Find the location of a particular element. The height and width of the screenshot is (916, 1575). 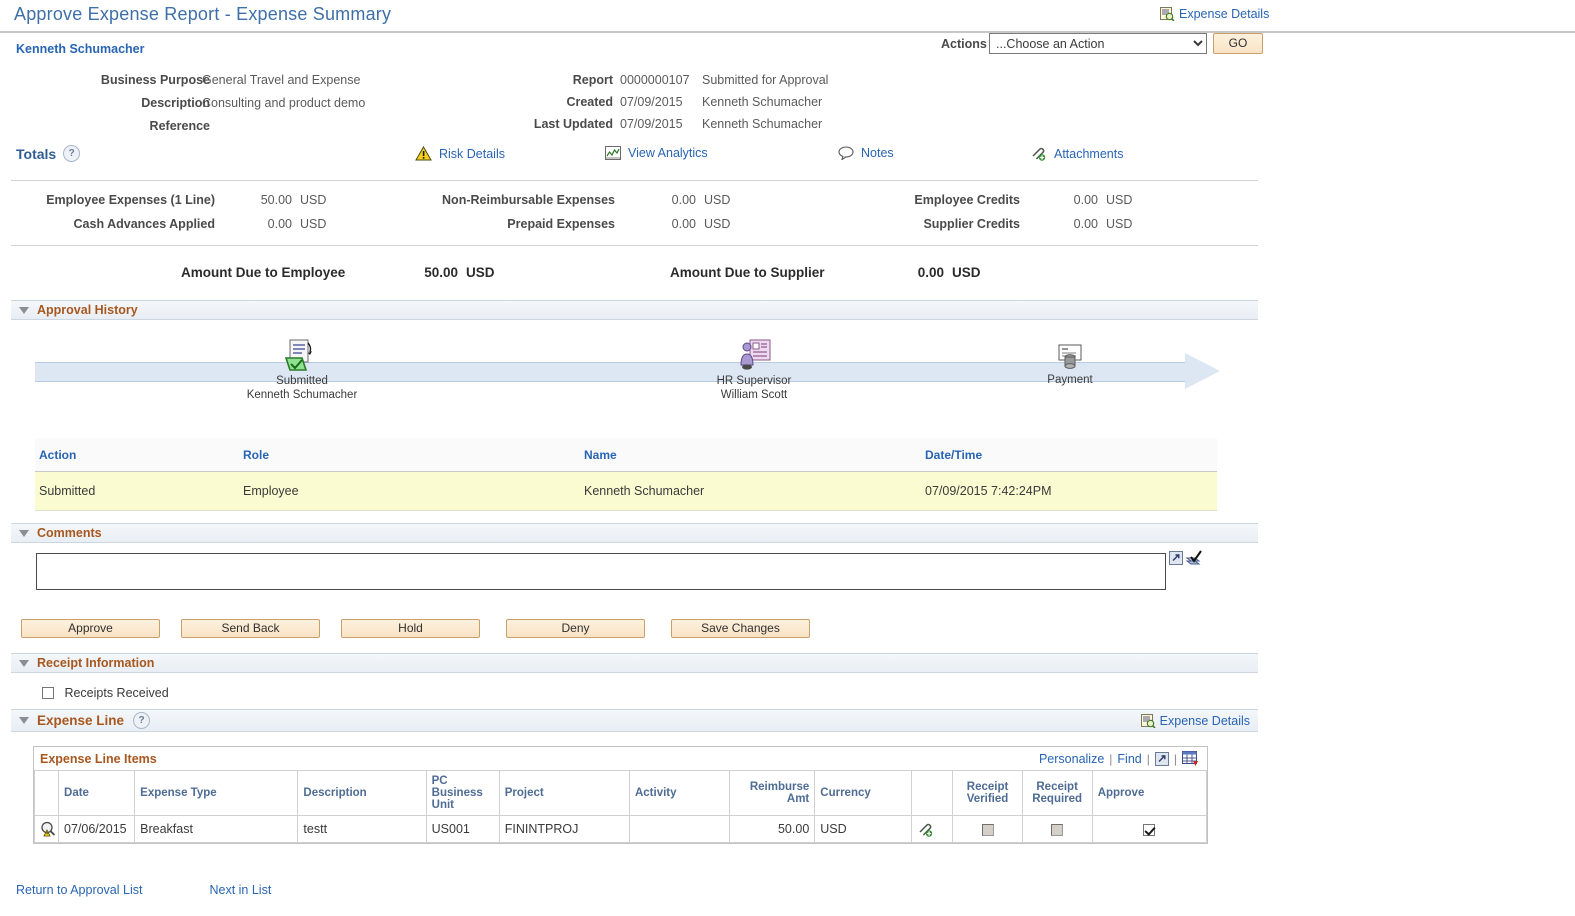

submitted-document-icon is located at coordinates (302, 356).